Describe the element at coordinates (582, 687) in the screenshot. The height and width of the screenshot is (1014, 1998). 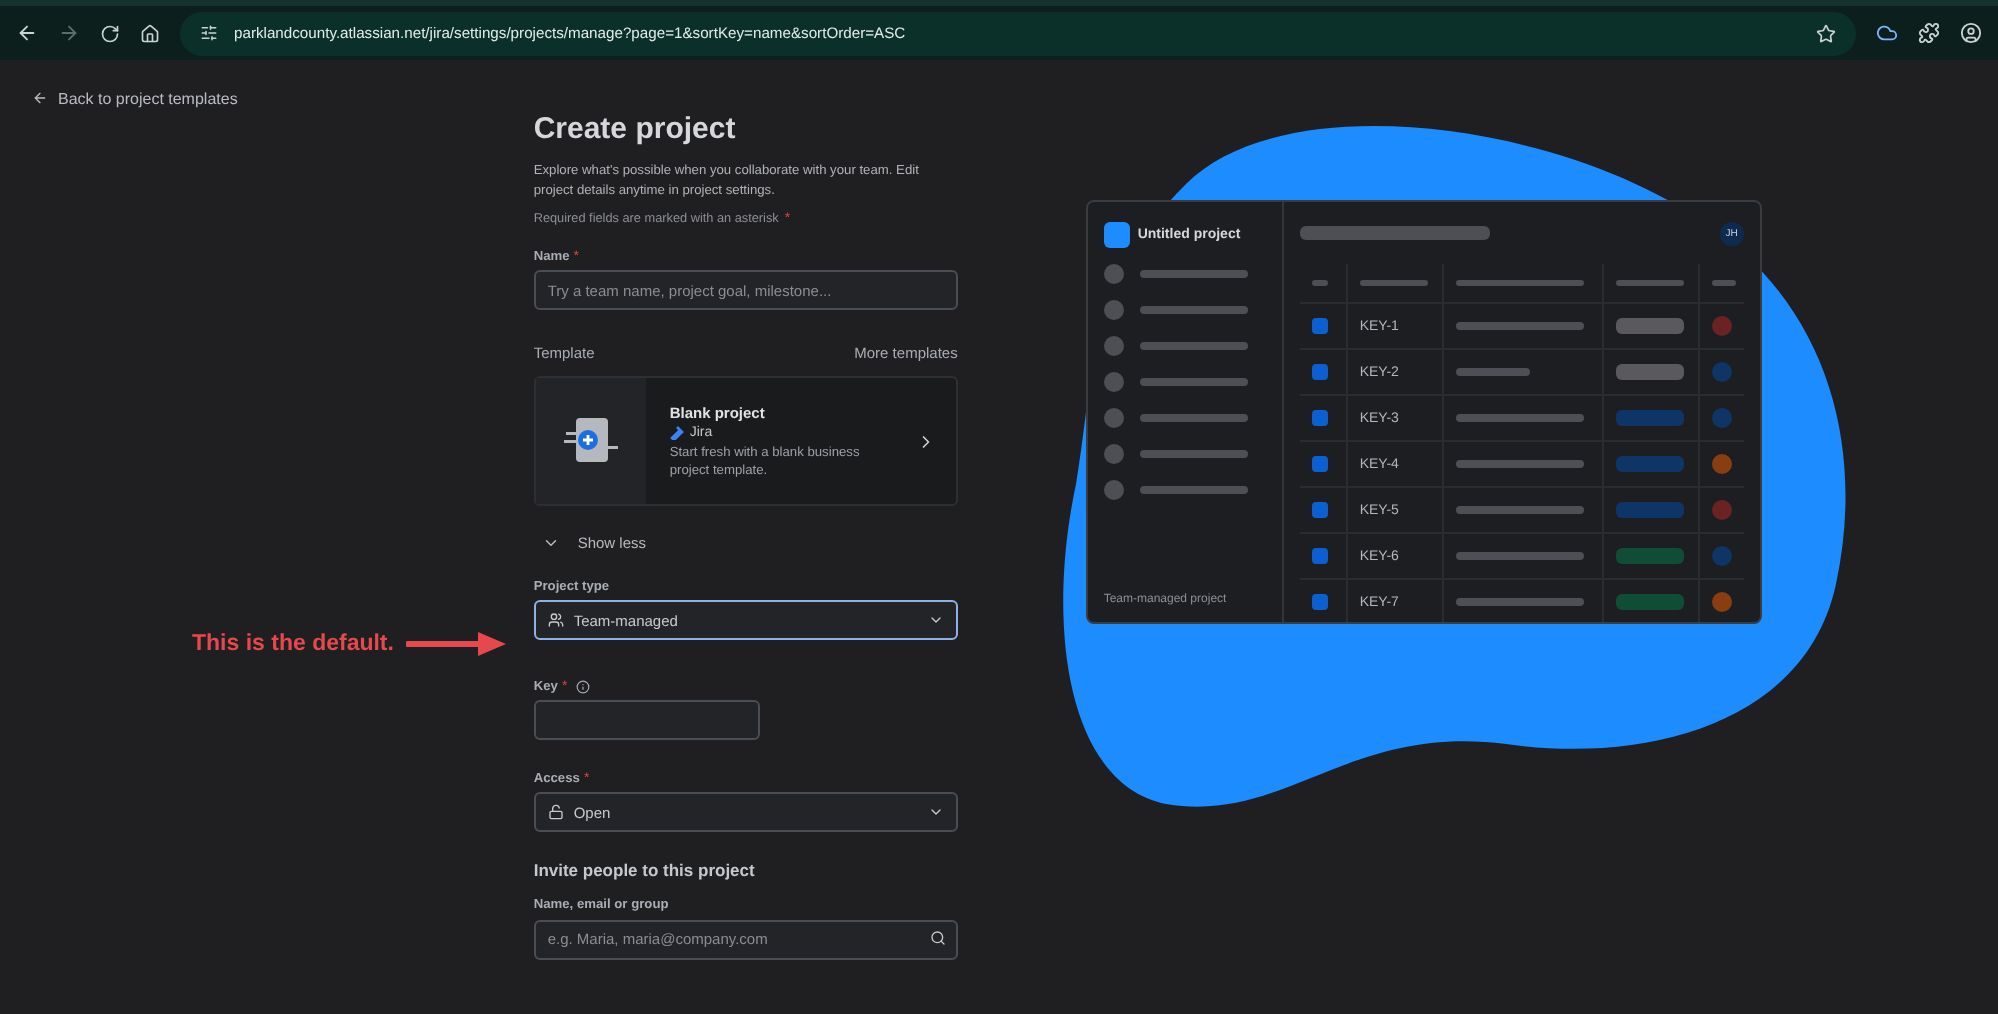
I see `info-icon` at that location.